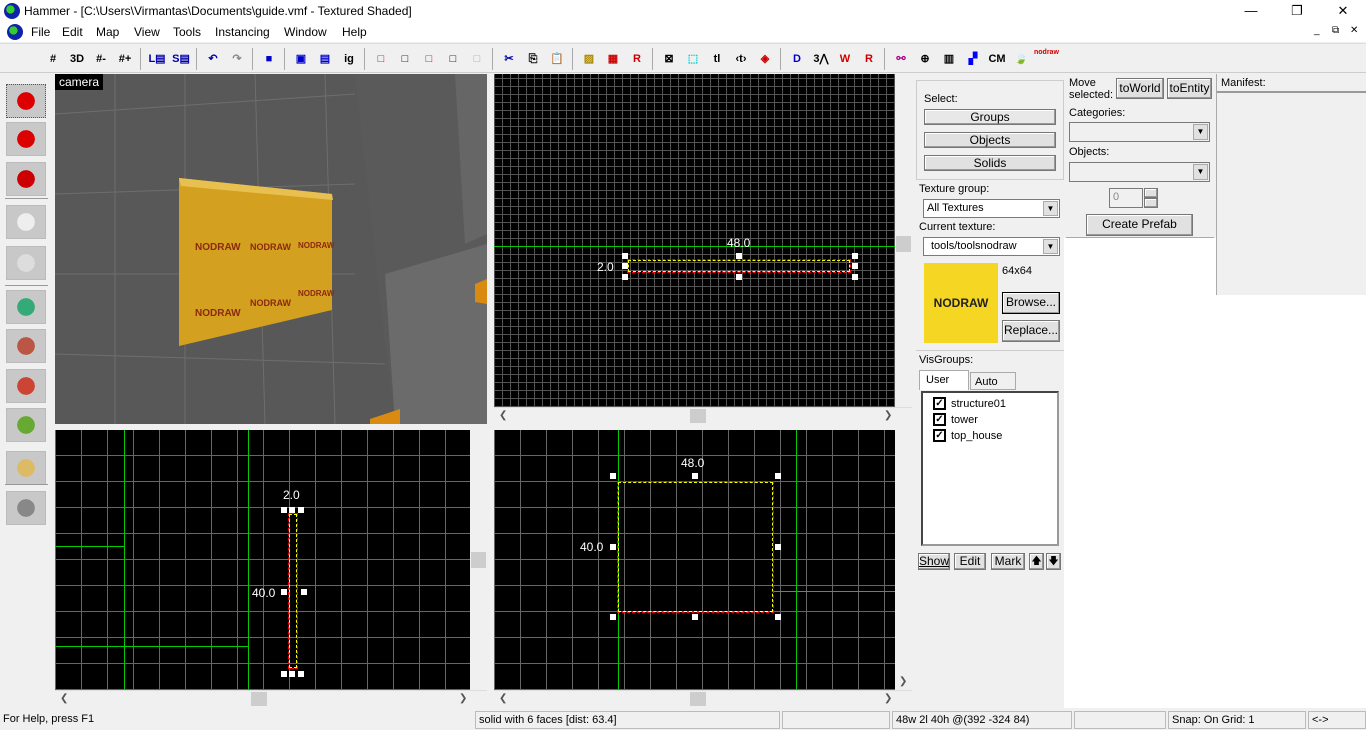 The height and width of the screenshot is (730, 1366). I want to click on mdi-close-button: ✕, so click(1354, 30).